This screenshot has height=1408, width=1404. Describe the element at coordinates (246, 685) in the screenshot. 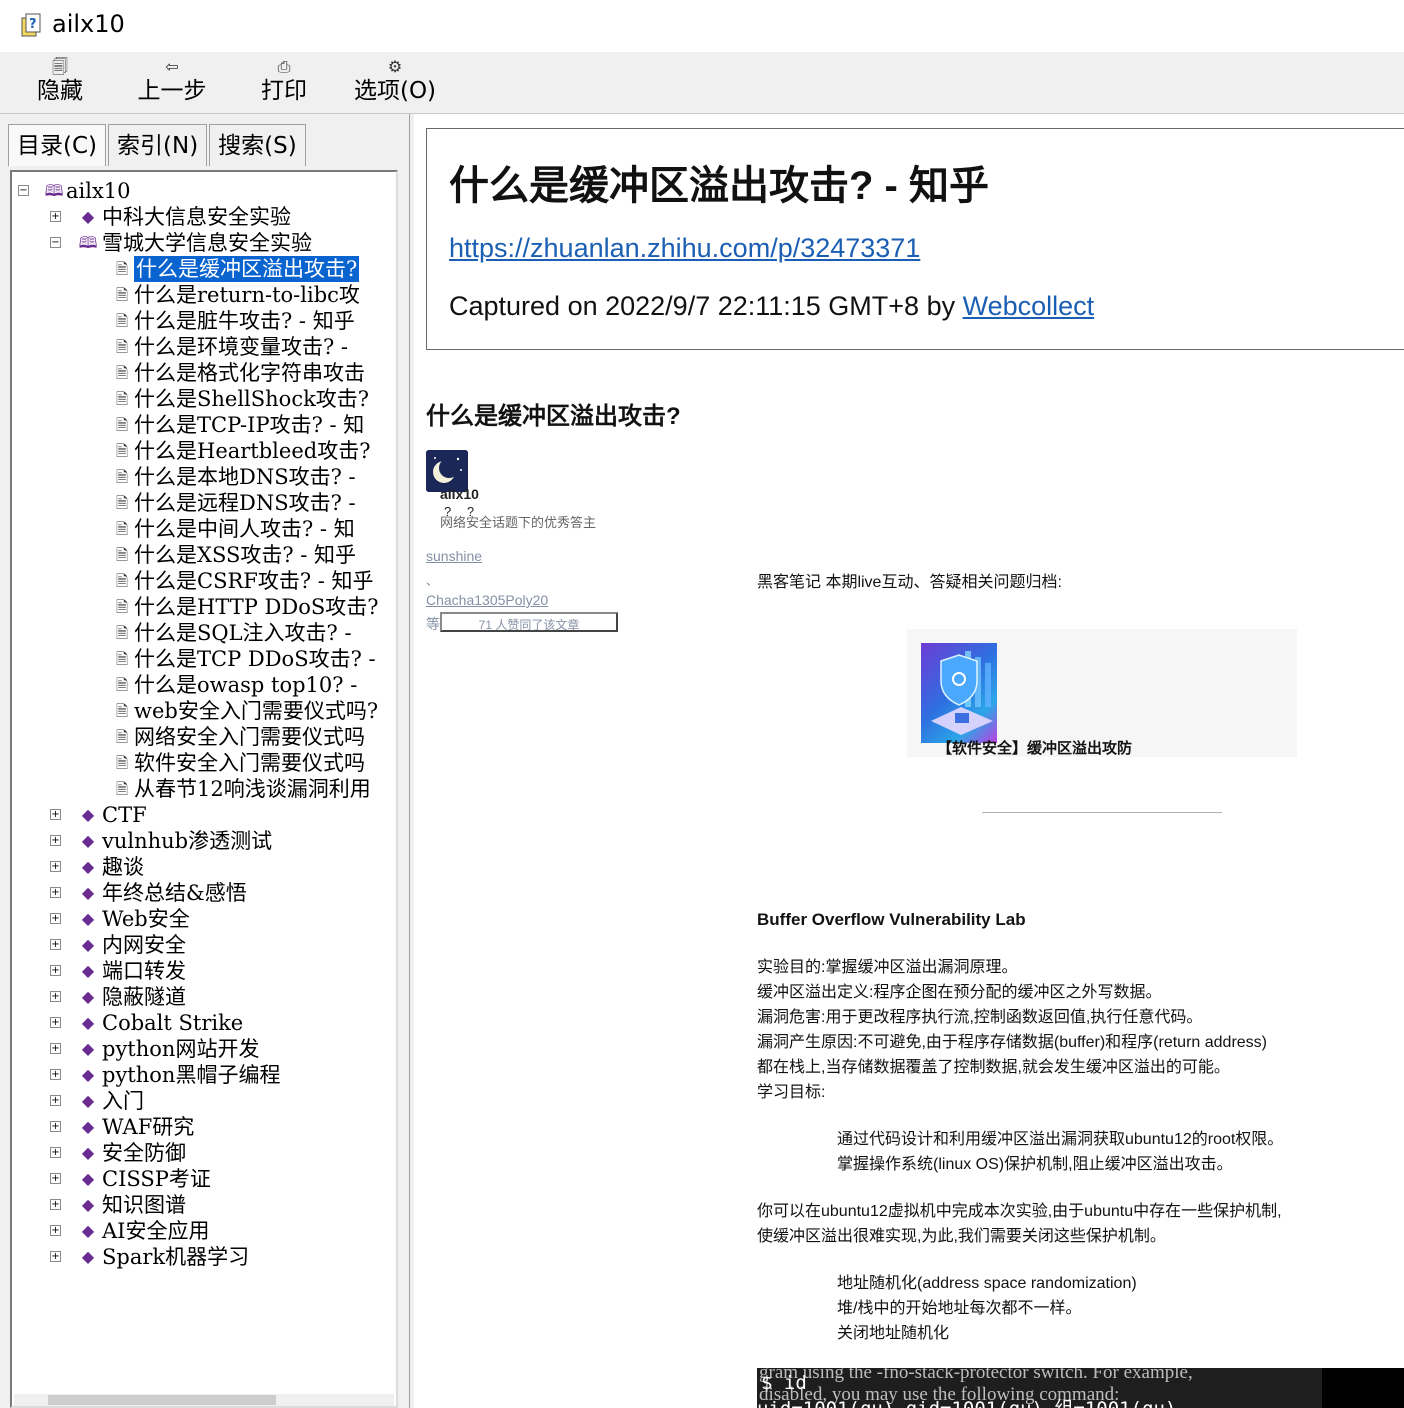

I see `tree-item-label: 什么是owasp top10? -` at that location.